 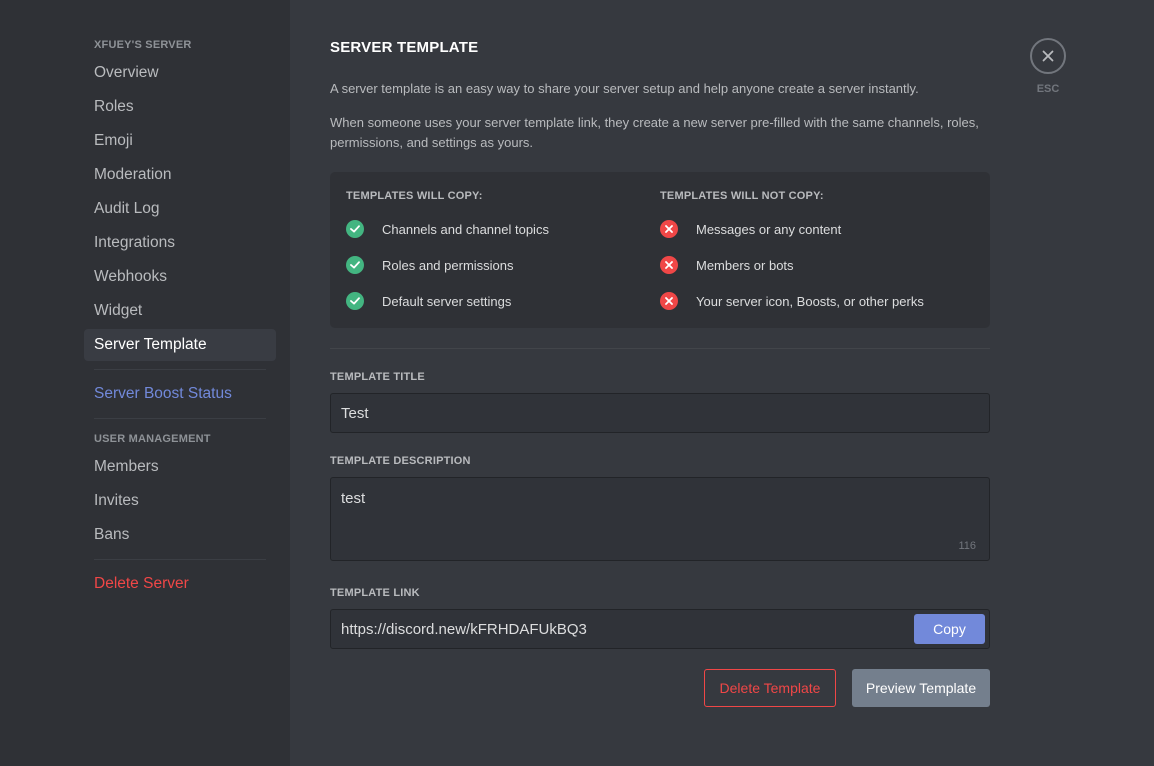 I want to click on will-copy-label: Channels and channel topics, so click(x=465, y=229).